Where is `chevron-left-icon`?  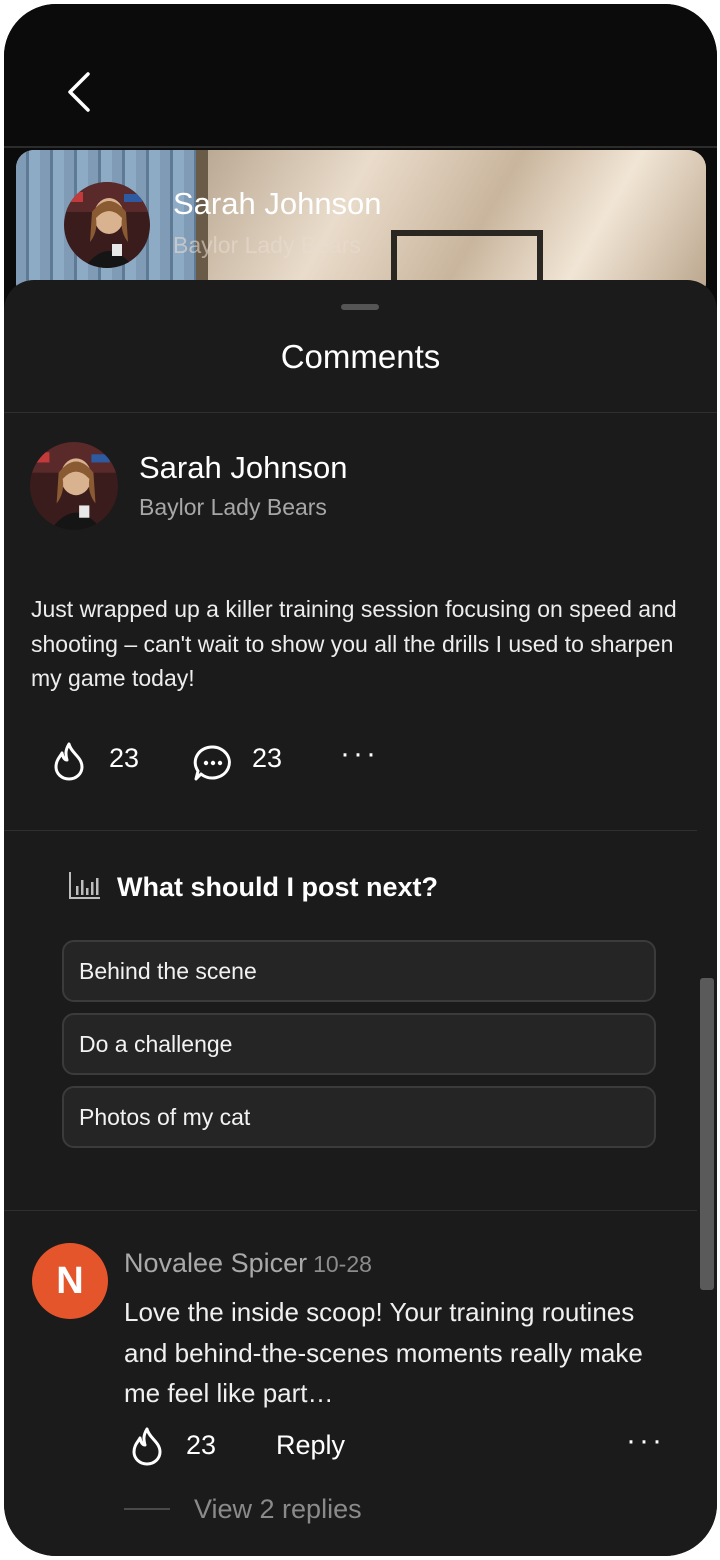
chevron-left-icon is located at coordinates (80, 92).